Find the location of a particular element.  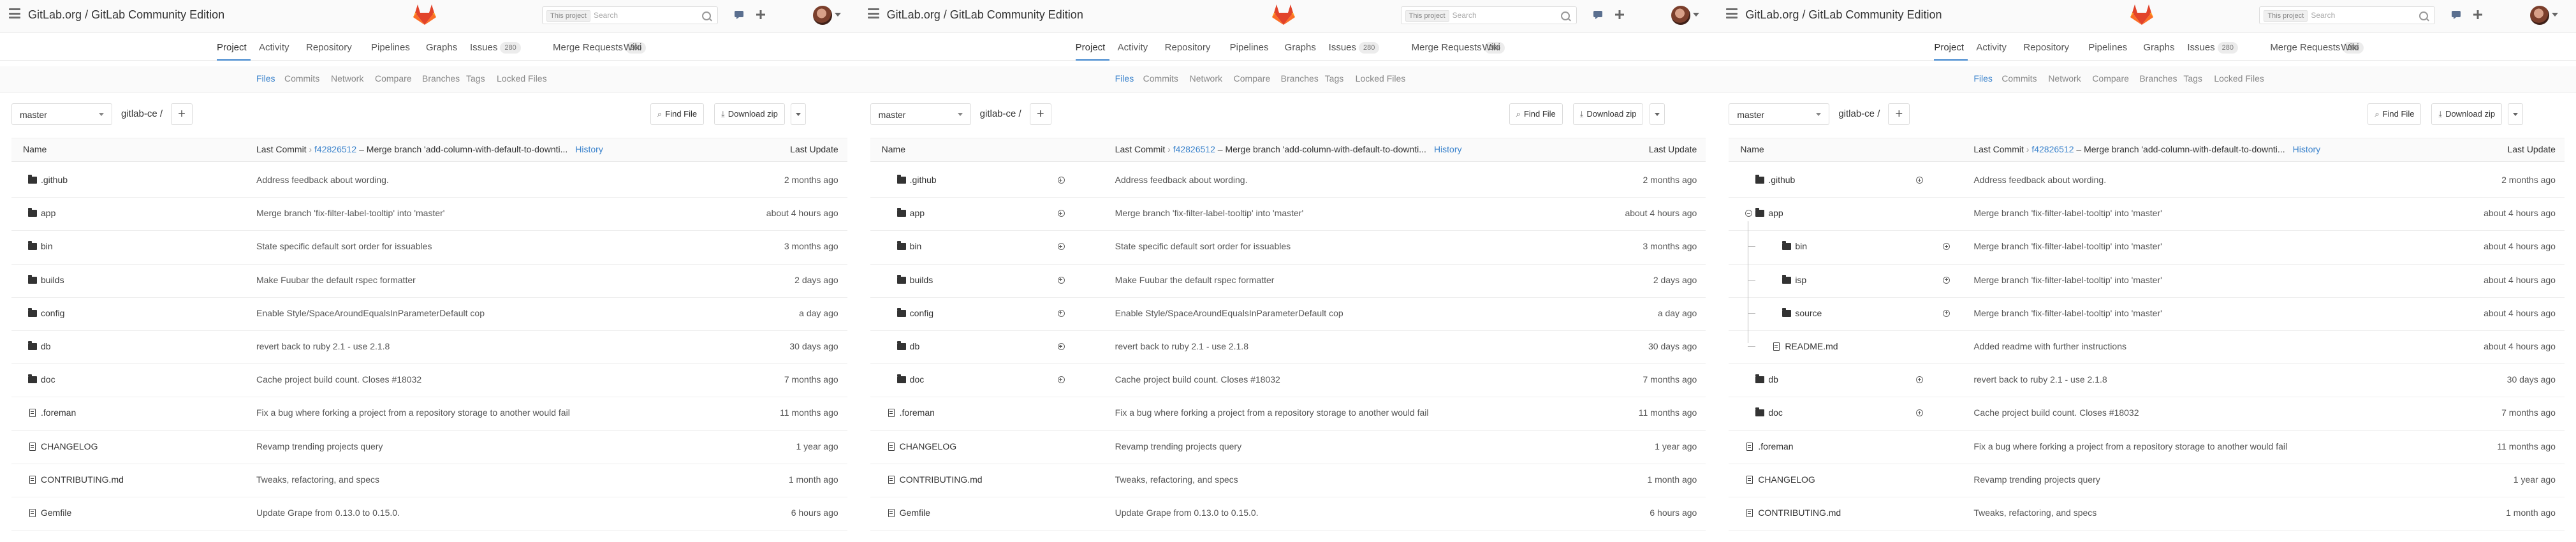

download-zip-button: ⤓ Download zip is located at coordinates (1608, 114).